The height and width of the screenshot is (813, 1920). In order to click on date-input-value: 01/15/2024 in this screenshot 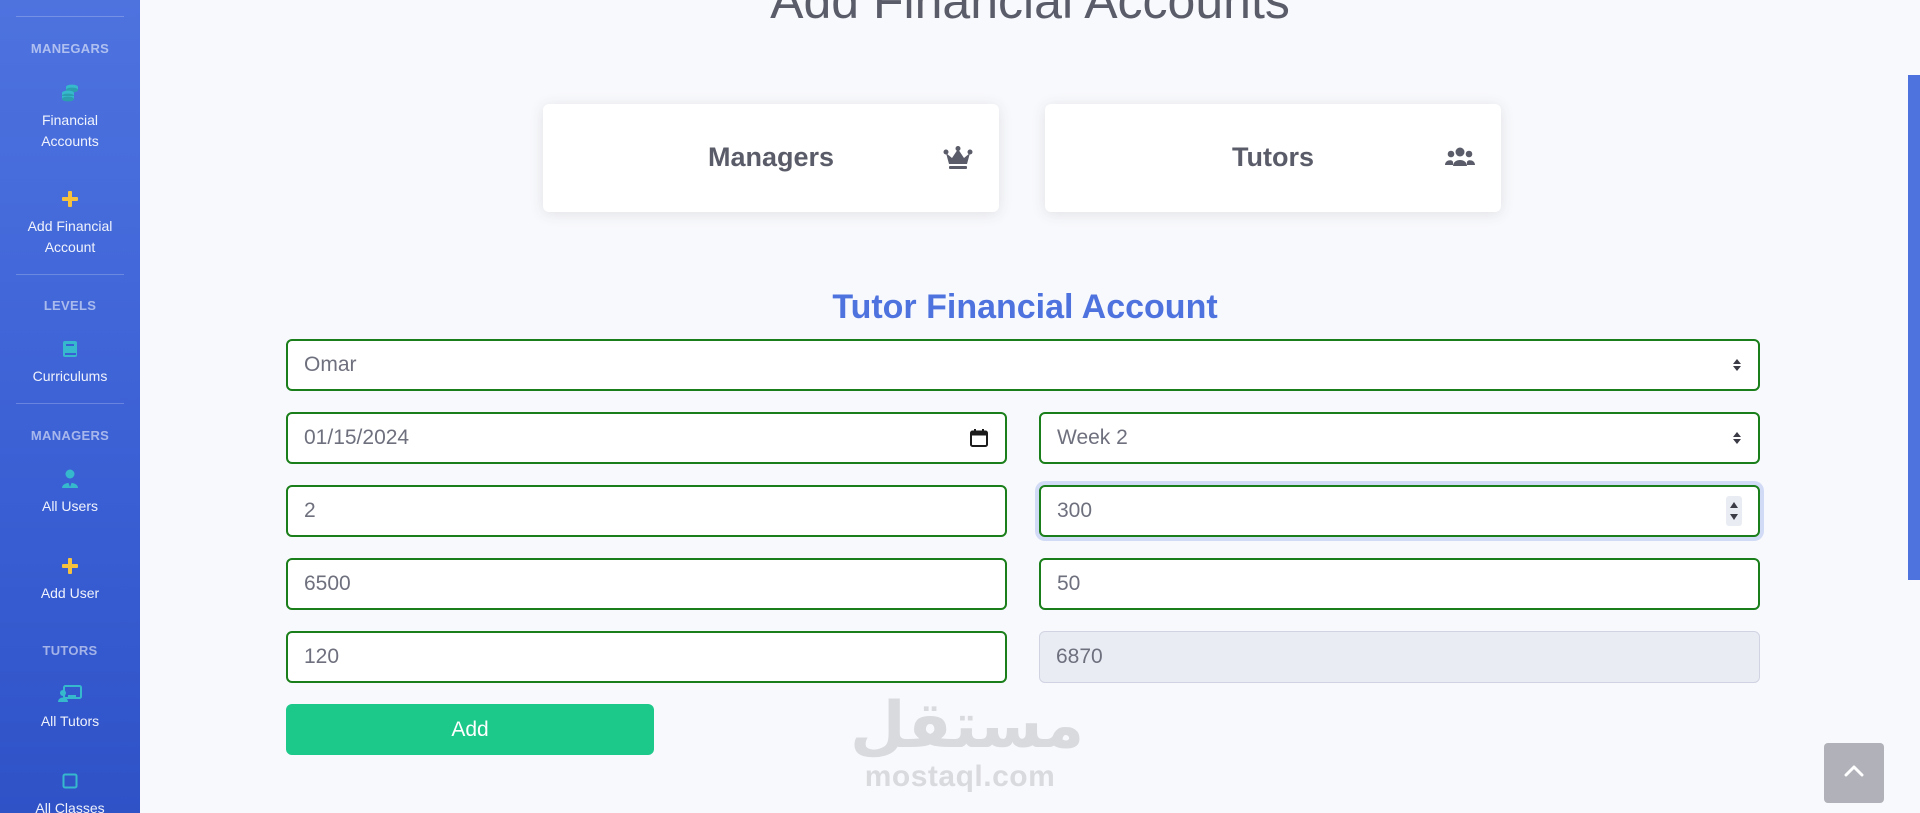, I will do `click(357, 437)`.